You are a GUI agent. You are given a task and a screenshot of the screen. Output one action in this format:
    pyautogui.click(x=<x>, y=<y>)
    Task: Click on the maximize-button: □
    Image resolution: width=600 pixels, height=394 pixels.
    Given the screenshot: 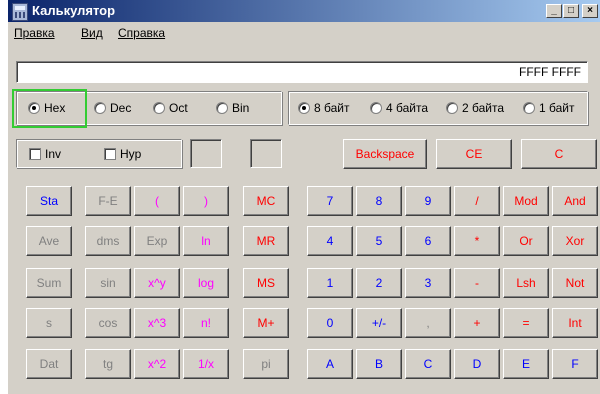 What is the action you would take?
    pyautogui.click(x=571, y=11)
    